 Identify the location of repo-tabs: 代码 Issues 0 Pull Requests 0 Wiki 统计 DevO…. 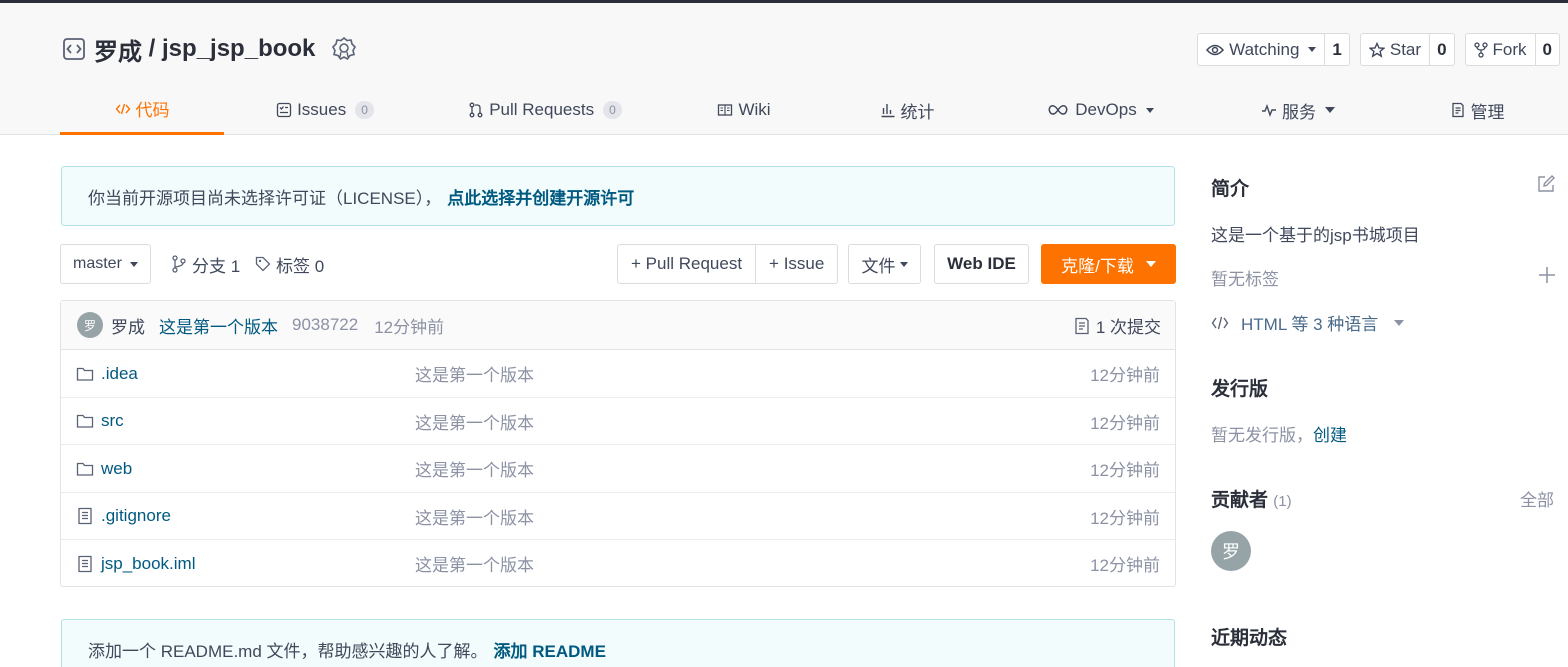
(810, 110).